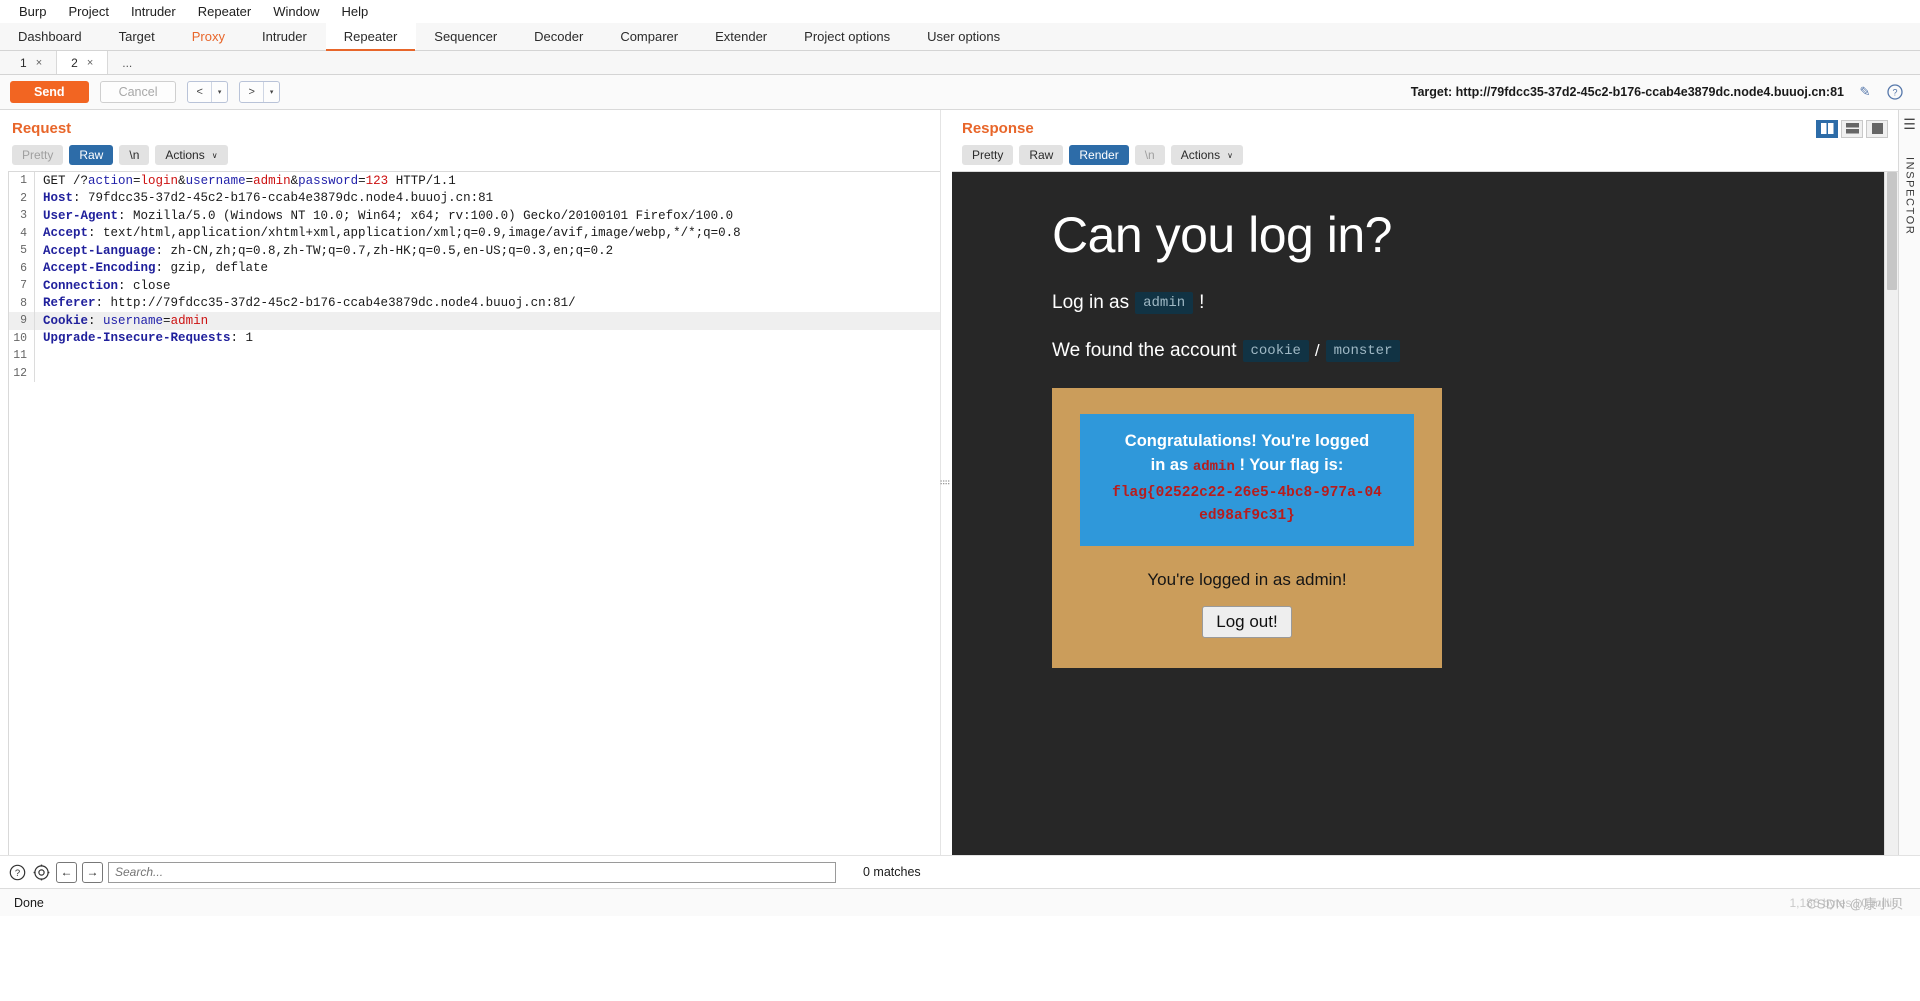 The height and width of the screenshot is (1001, 1920). Describe the element at coordinates (144, 285) in the screenshot. I see `code-token: : close` at that location.